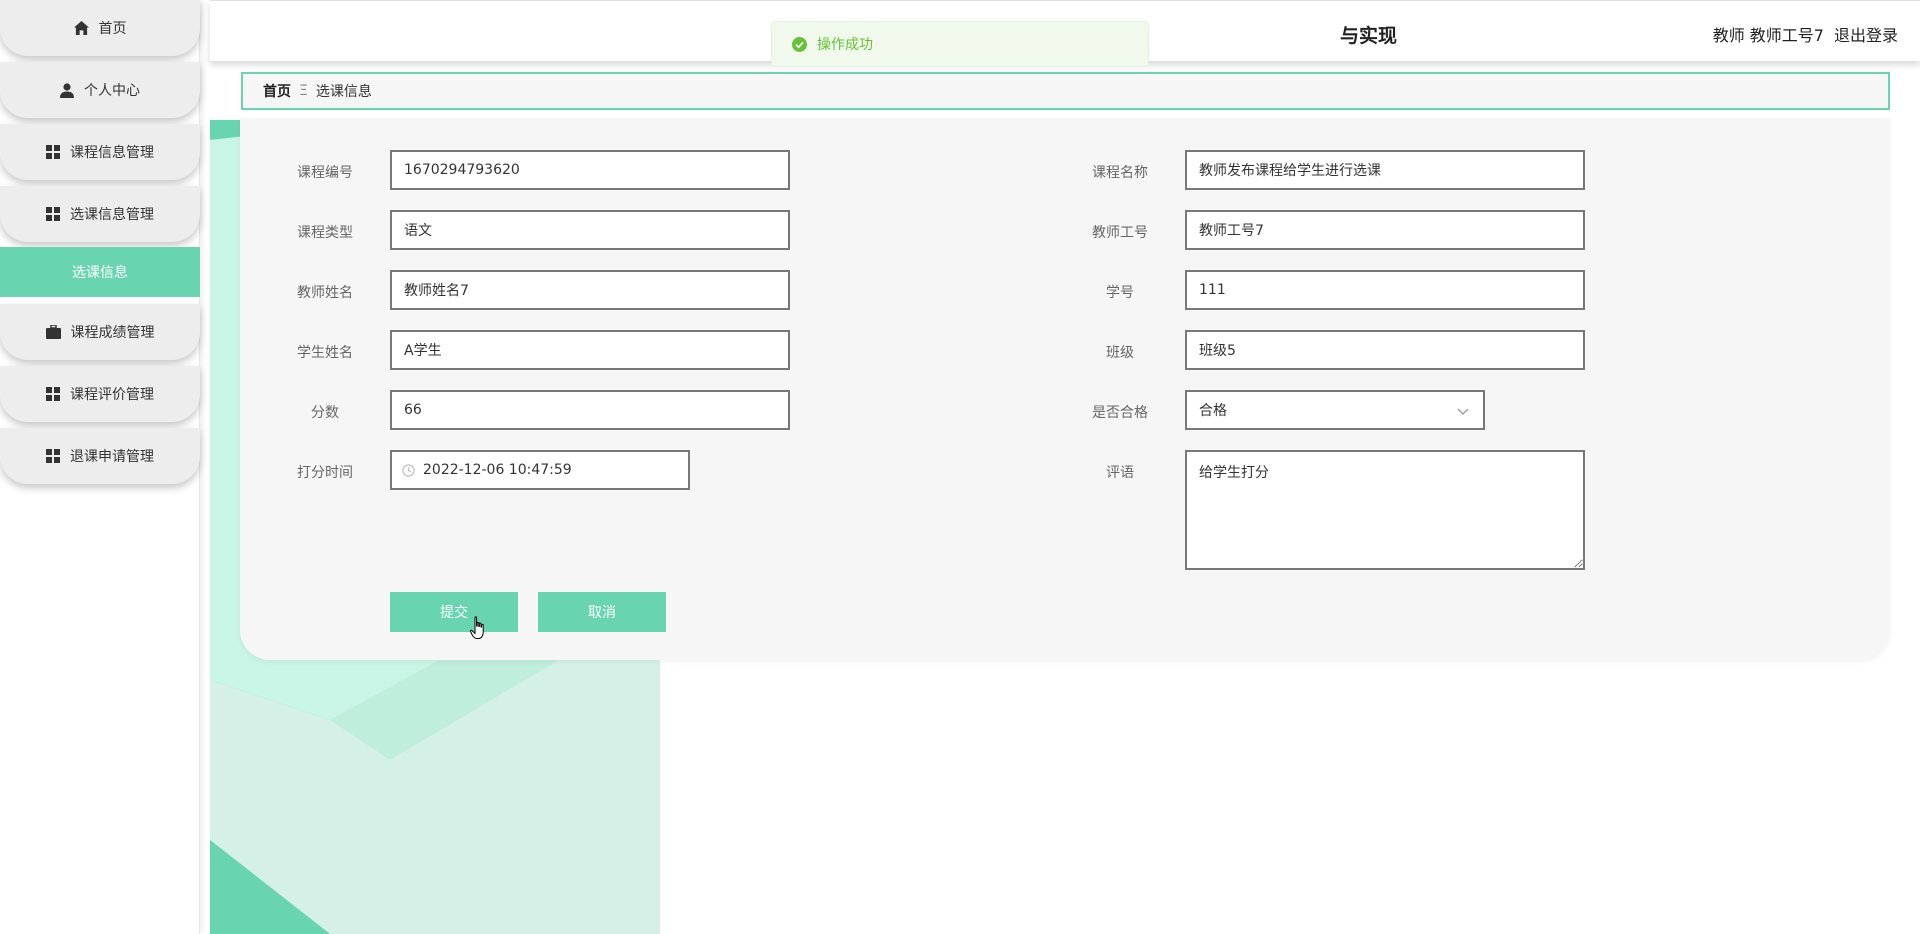 The height and width of the screenshot is (934, 1920). What do you see at coordinates (497, 470) in the screenshot?
I see `score-time-value: 2022-12-06 10:47:59` at bounding box center [497, 470].